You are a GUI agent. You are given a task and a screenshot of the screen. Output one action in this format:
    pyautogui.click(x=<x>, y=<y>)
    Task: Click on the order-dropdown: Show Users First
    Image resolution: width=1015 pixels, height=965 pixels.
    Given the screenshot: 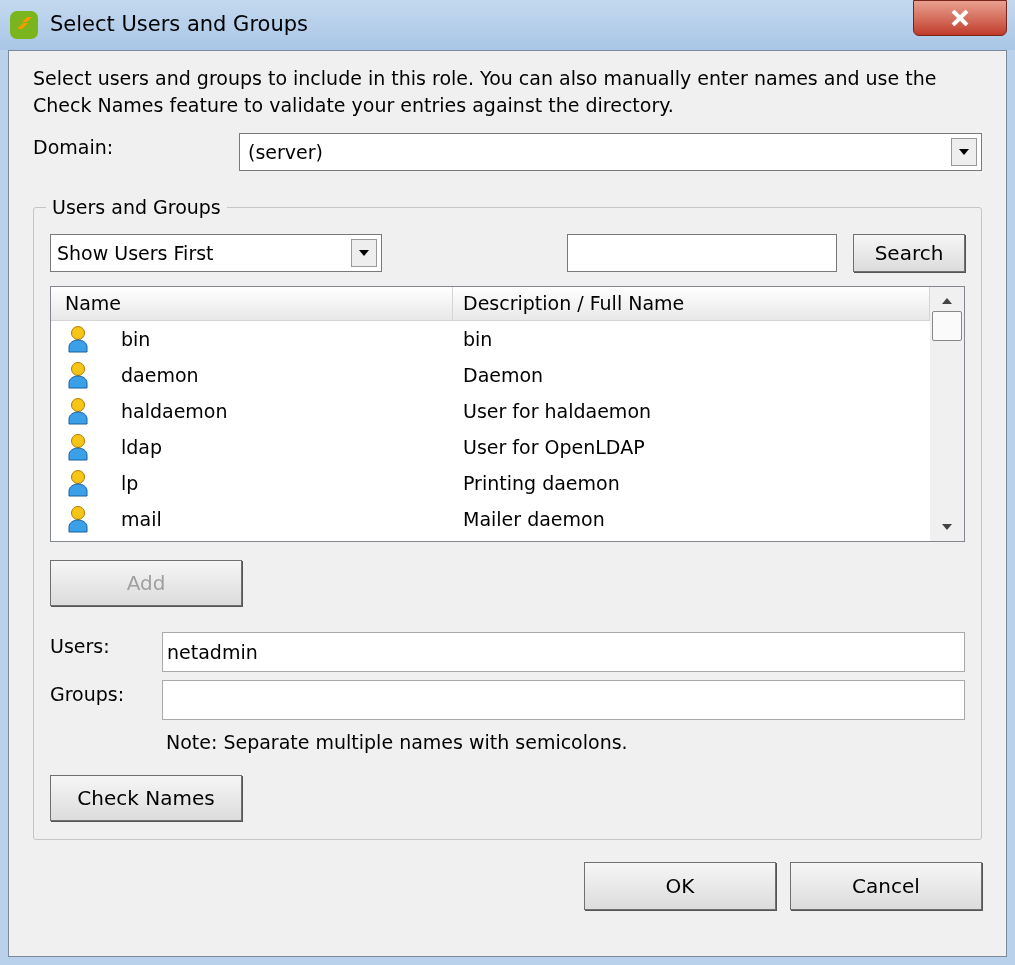 What is the action you would take?
    pyautogui.click(x=216, y=253)
    